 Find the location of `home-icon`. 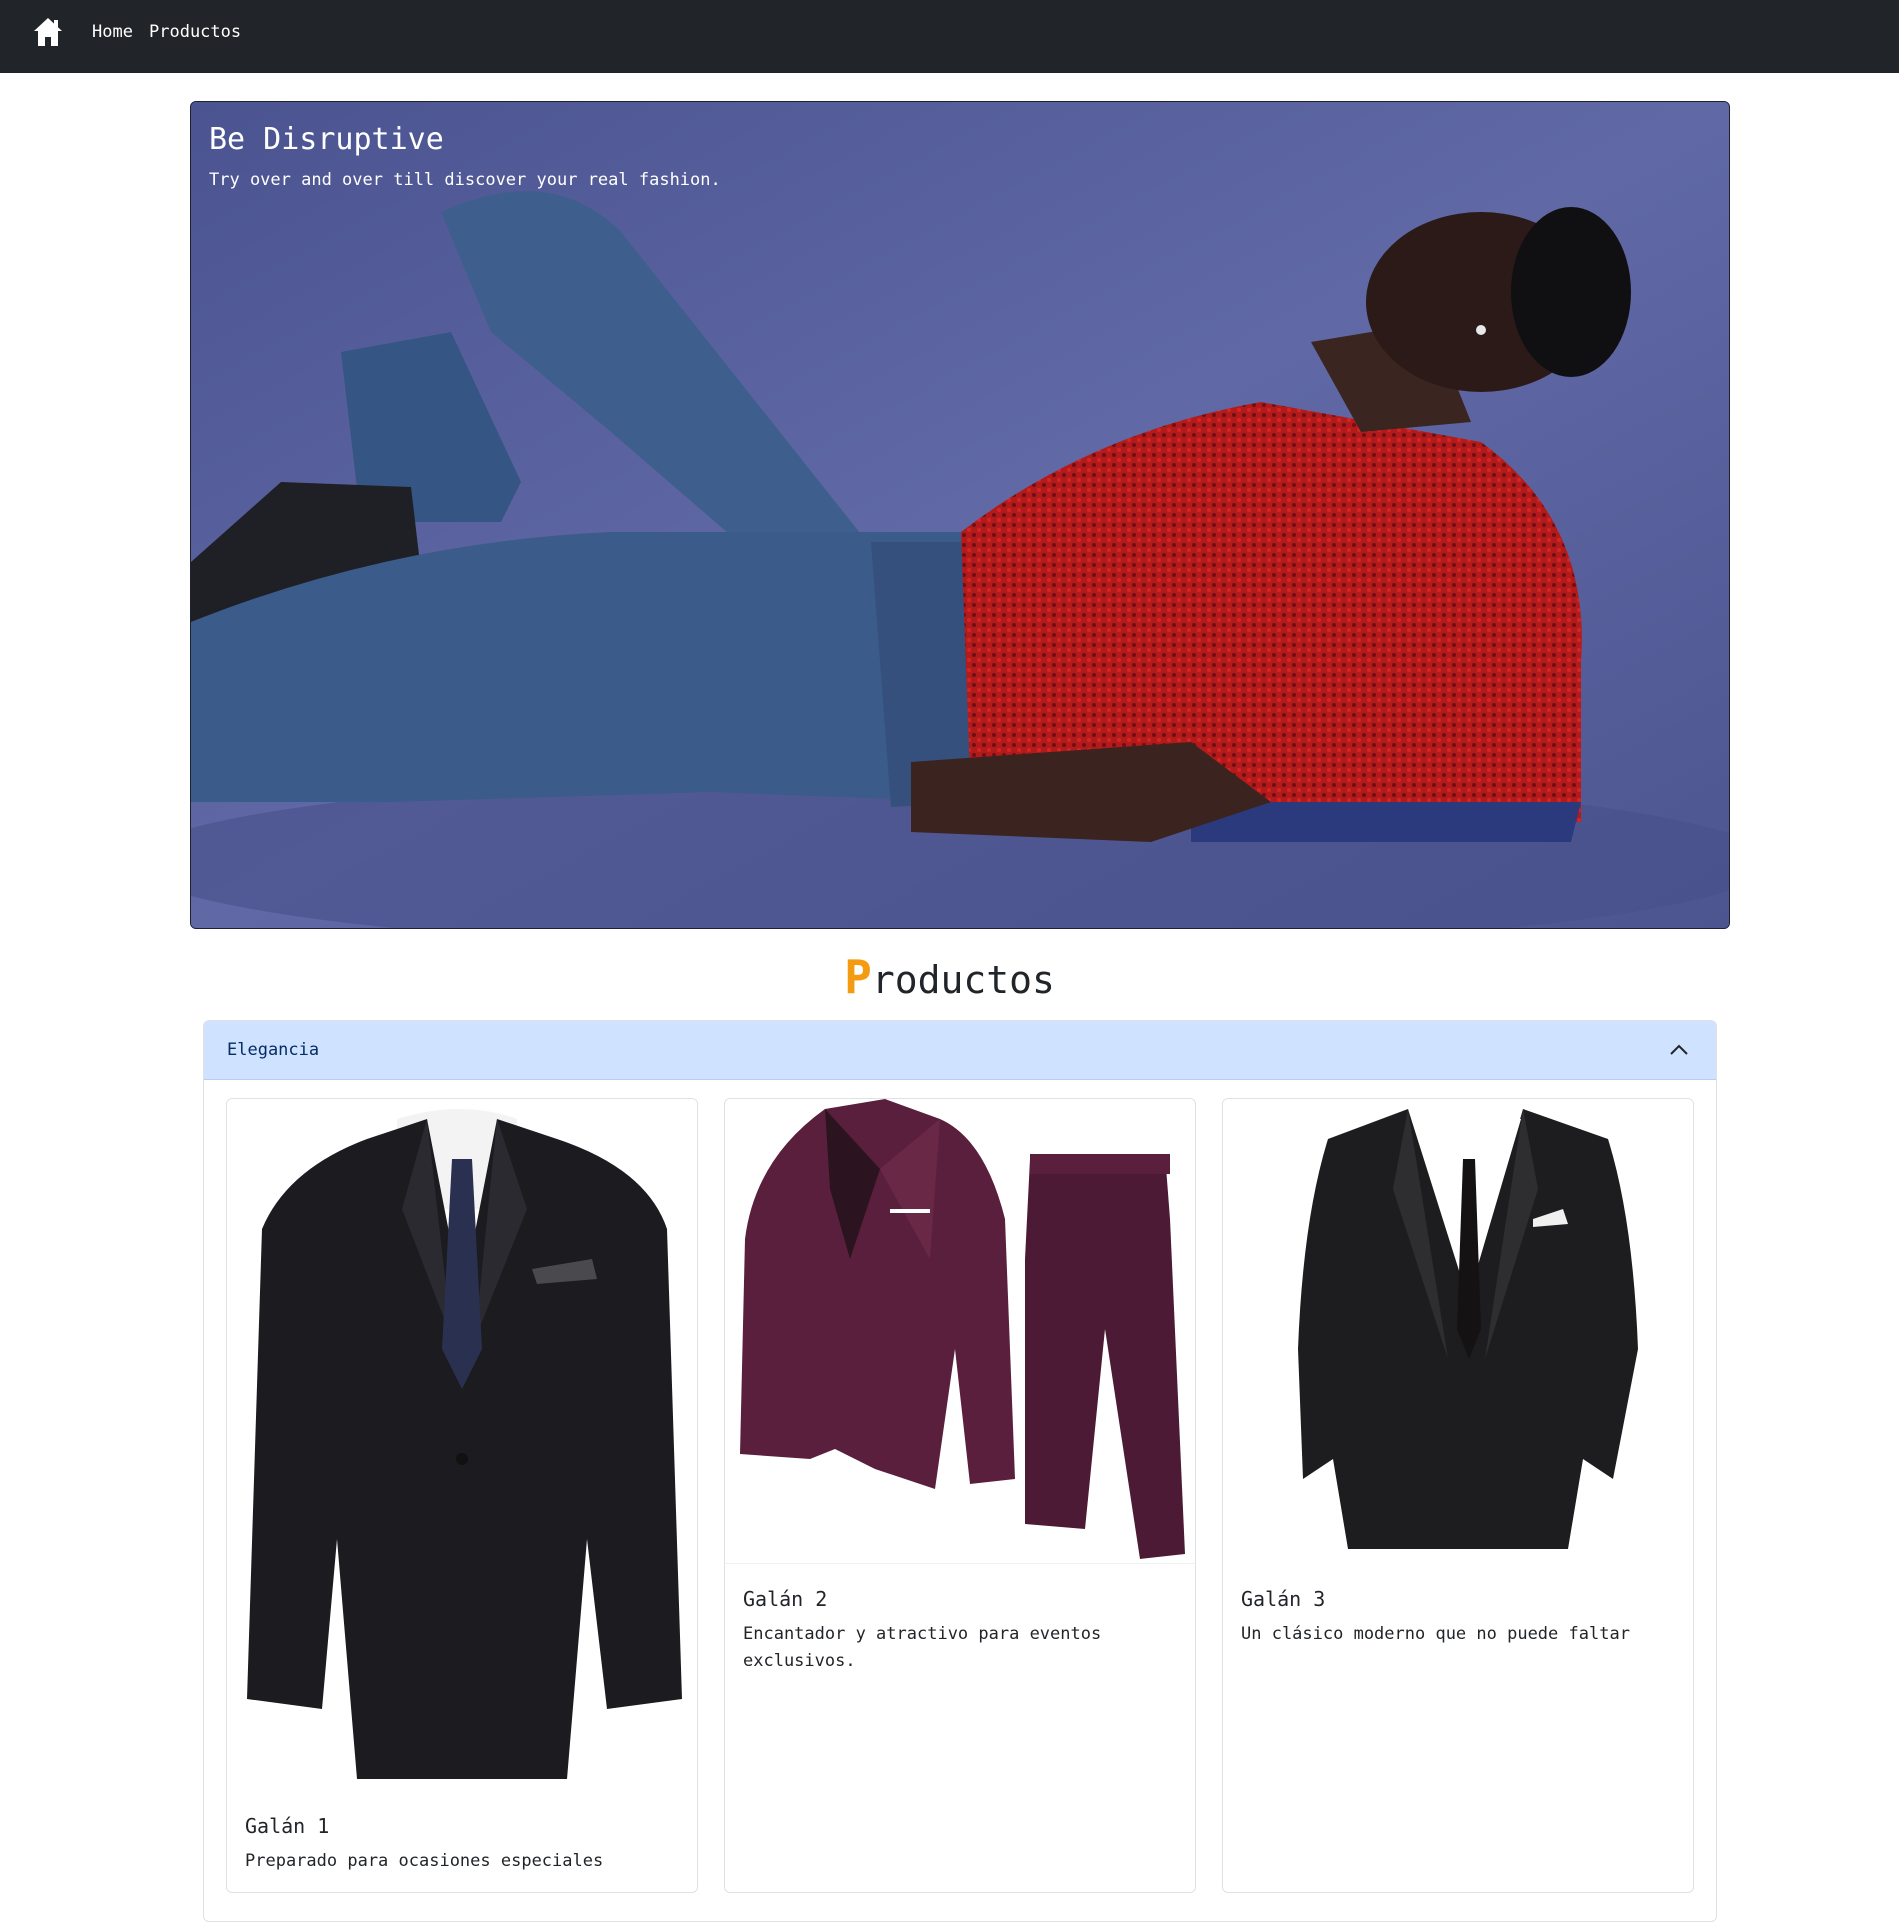

home-icon is located at coordinates (48, 32).